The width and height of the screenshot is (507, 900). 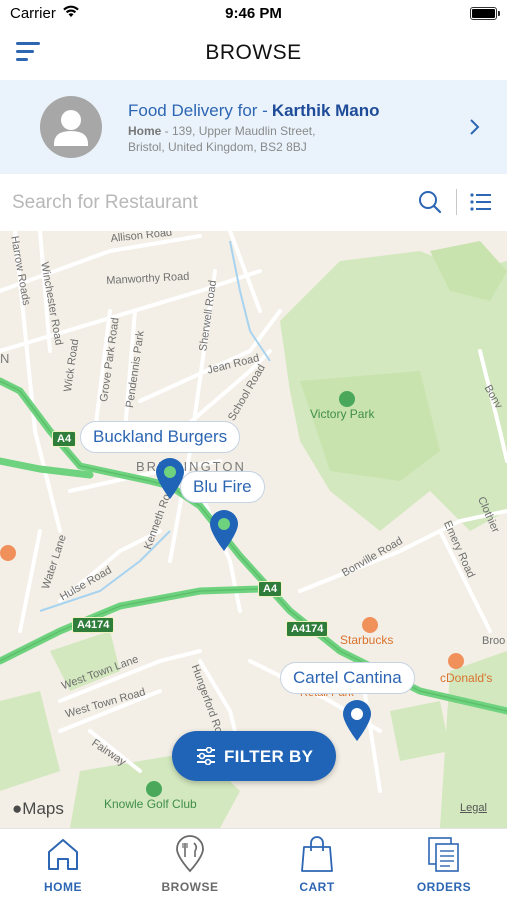 I want to click on poi-label: cDonald's, so click(x=466, y=678).